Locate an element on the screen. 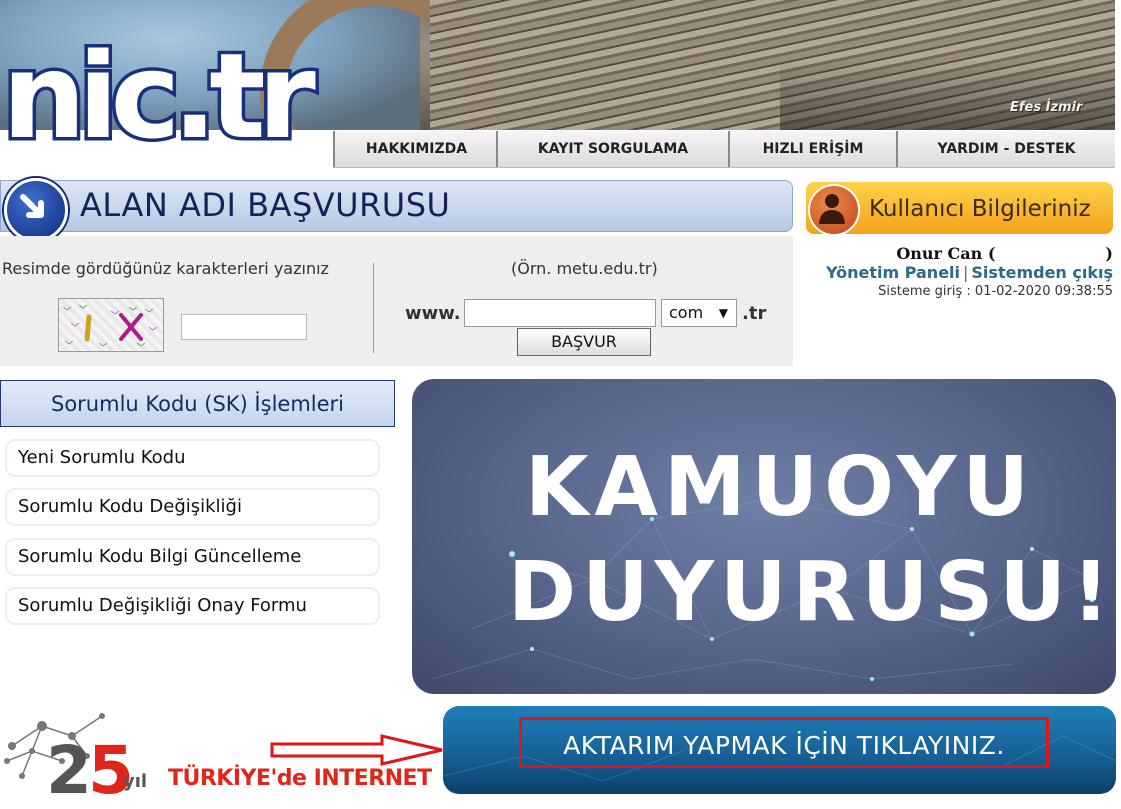  captcha-input is located at coordinates (244, 327).